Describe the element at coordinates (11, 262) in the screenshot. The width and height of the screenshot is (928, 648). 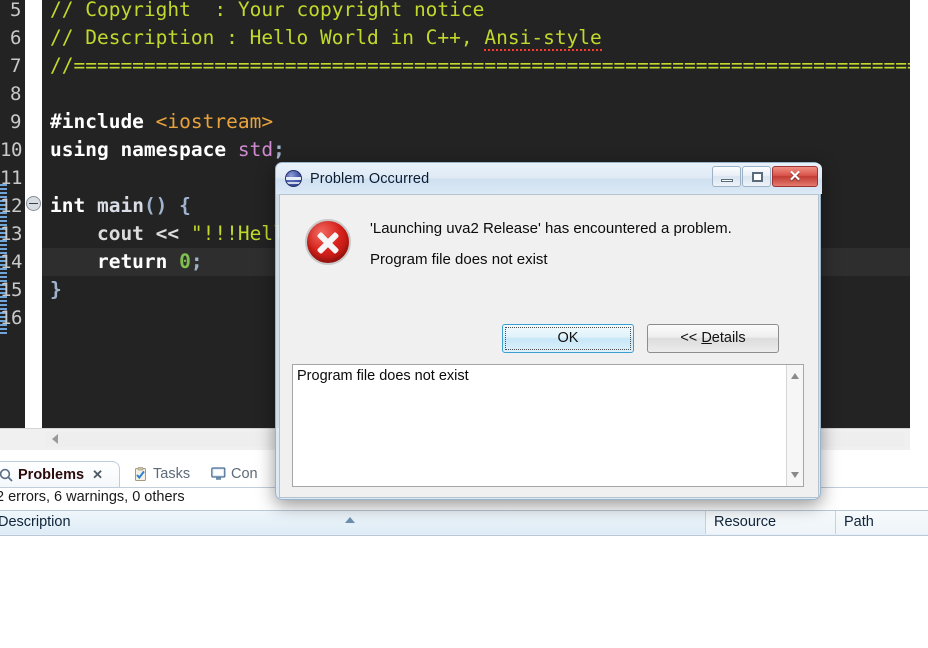
I see `line-number: 14` at that location.